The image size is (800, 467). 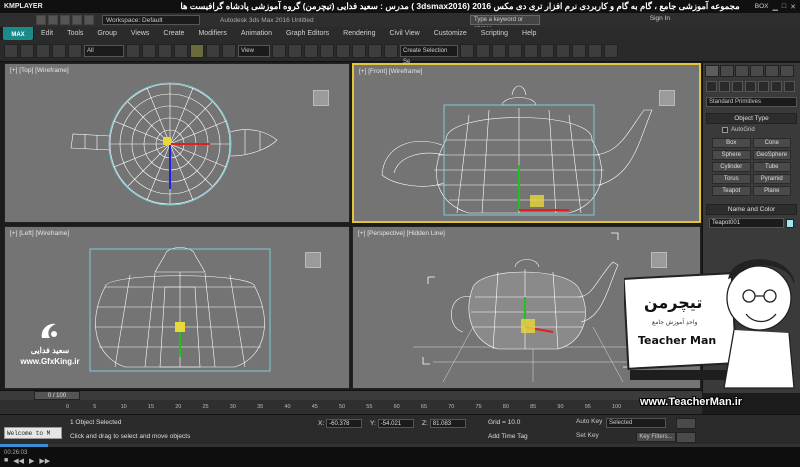 I want to click on viewport-top: [+] [Top] [Wireframe], so click(x=177, y=143).